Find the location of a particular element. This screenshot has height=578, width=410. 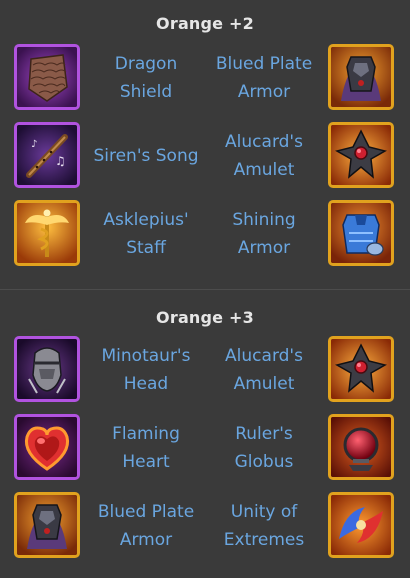

item-row: Asklepius' Staff Shining Armor is located at coordinates (205, 235).